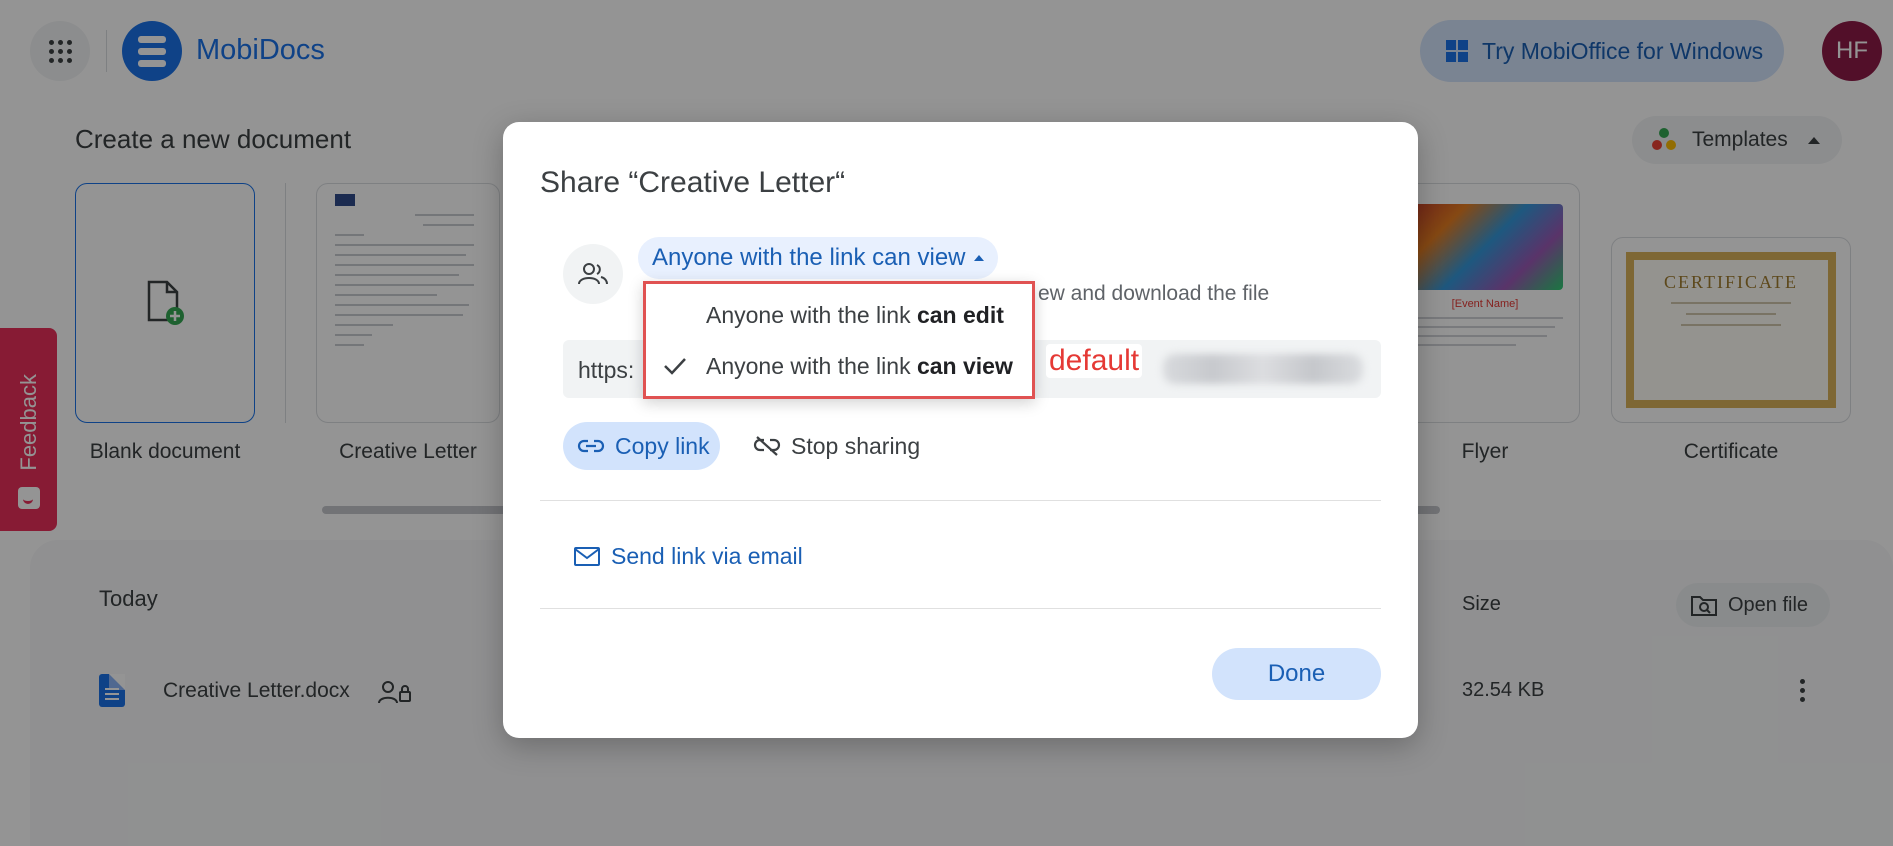  Describe the element at coordinates (707, 555) in the screenshot. I see `send-link-via-email-label: Send link via email` at that location.